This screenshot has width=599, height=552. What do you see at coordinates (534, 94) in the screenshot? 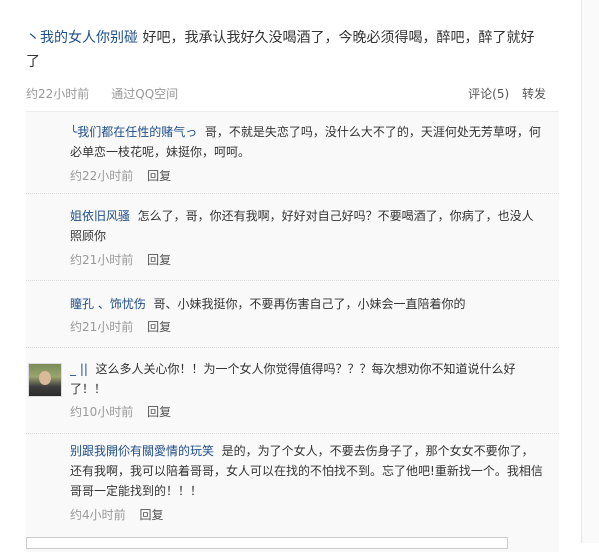
I see `forward-button: 转发` at bounding box center [534, 94].